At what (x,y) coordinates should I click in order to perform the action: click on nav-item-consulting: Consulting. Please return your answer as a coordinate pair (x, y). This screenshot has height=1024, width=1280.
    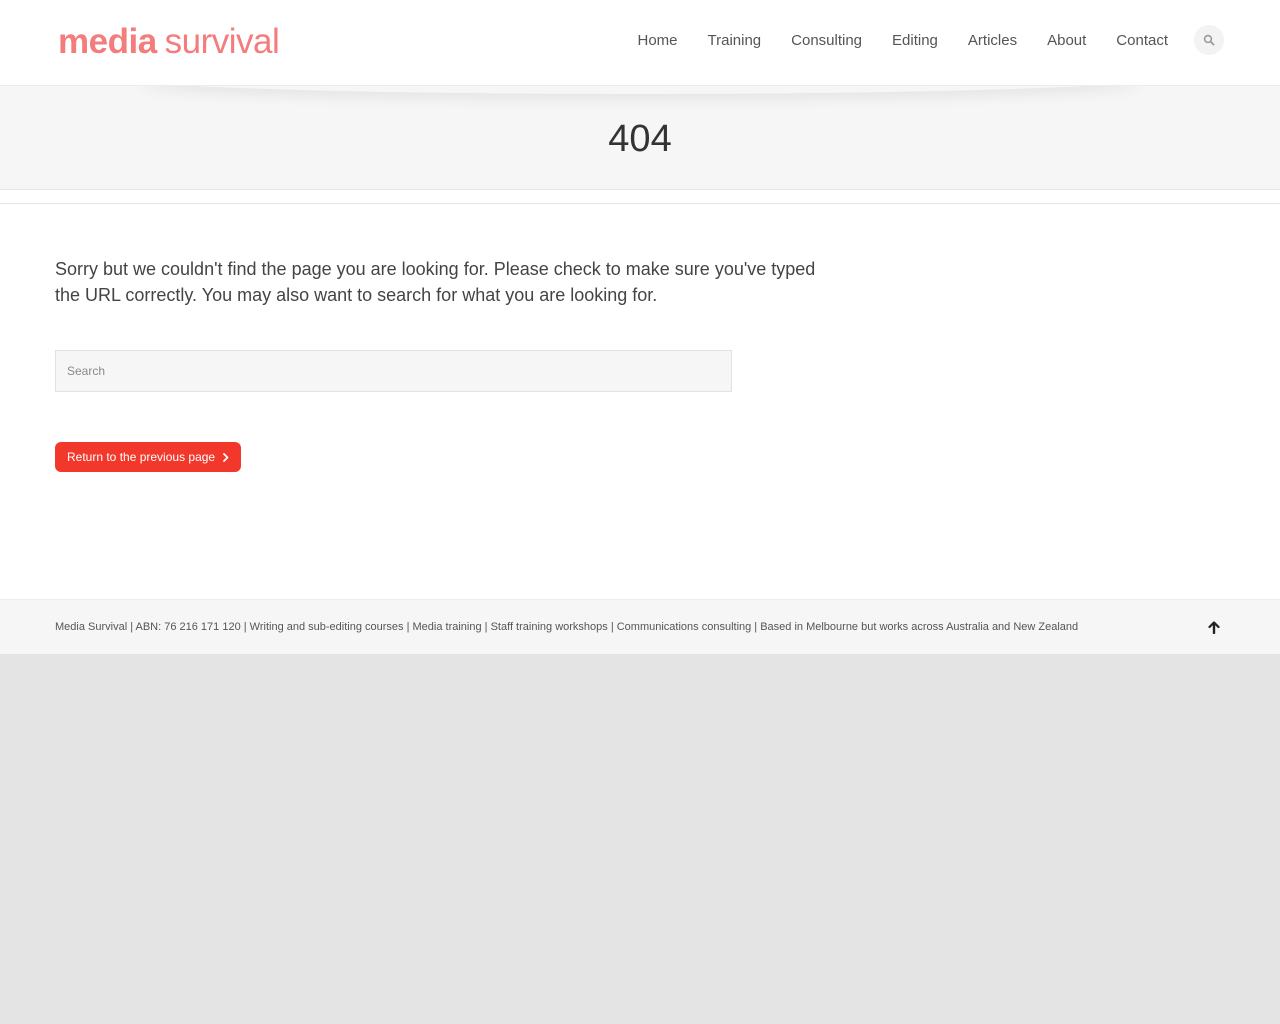
    Looking at the image, I should click on (826, 40).